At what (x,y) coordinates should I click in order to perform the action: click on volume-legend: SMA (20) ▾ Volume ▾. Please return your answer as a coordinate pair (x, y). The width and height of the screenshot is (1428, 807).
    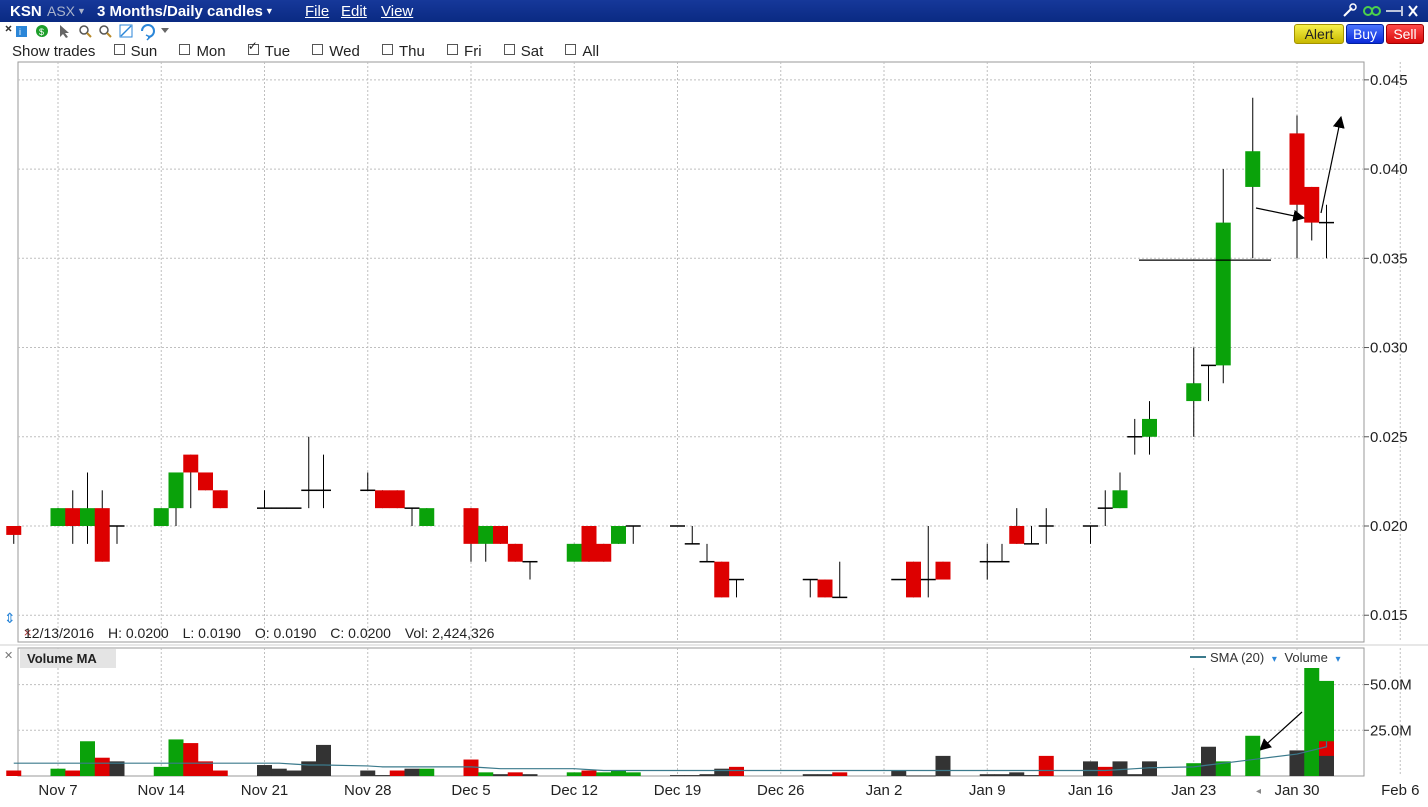
    Looking at the image, I should click on (1260, 659).